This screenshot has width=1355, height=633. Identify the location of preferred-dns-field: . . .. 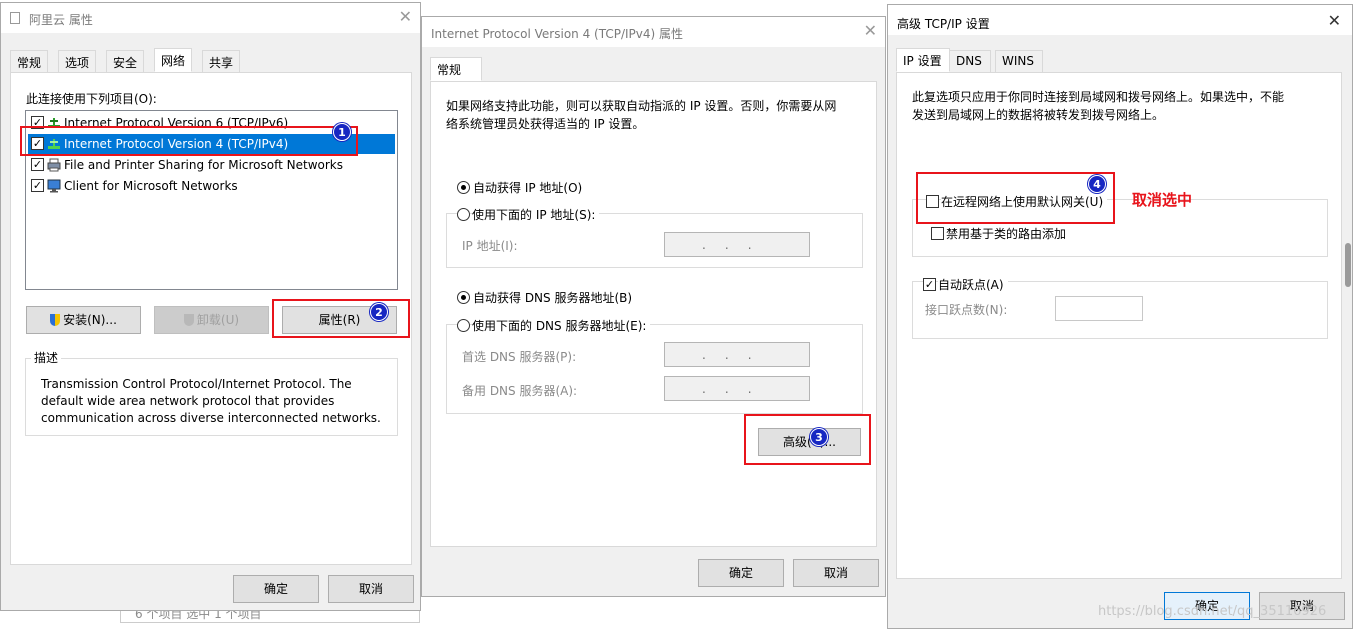
(737, 354).